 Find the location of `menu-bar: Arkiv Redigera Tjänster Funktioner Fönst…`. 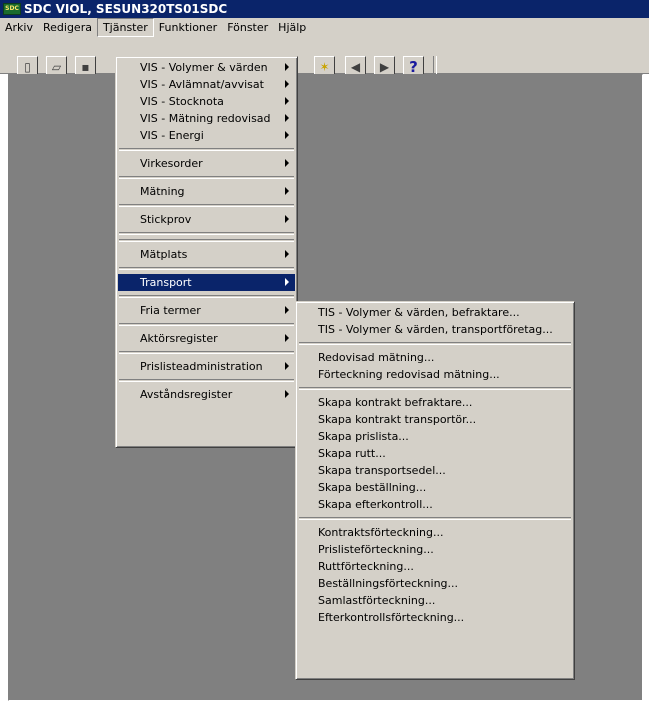

menu-bar: Arkiv Redigera Tjänster Funktioner Fönst… is located at coordinates (324, 27).